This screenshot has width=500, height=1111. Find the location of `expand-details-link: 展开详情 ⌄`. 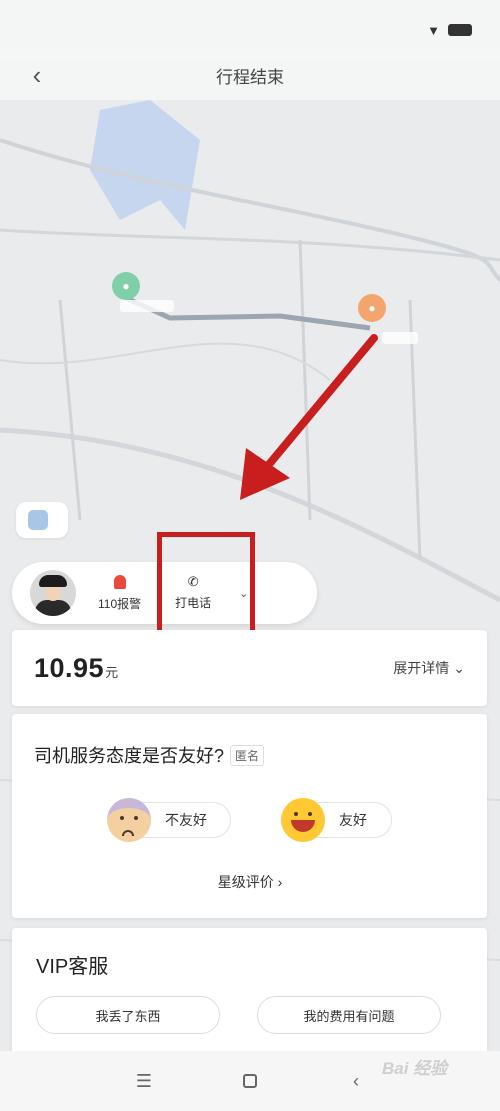

expand-details-link: 展开详情 ⌄ is located at coordinates (429, 668).